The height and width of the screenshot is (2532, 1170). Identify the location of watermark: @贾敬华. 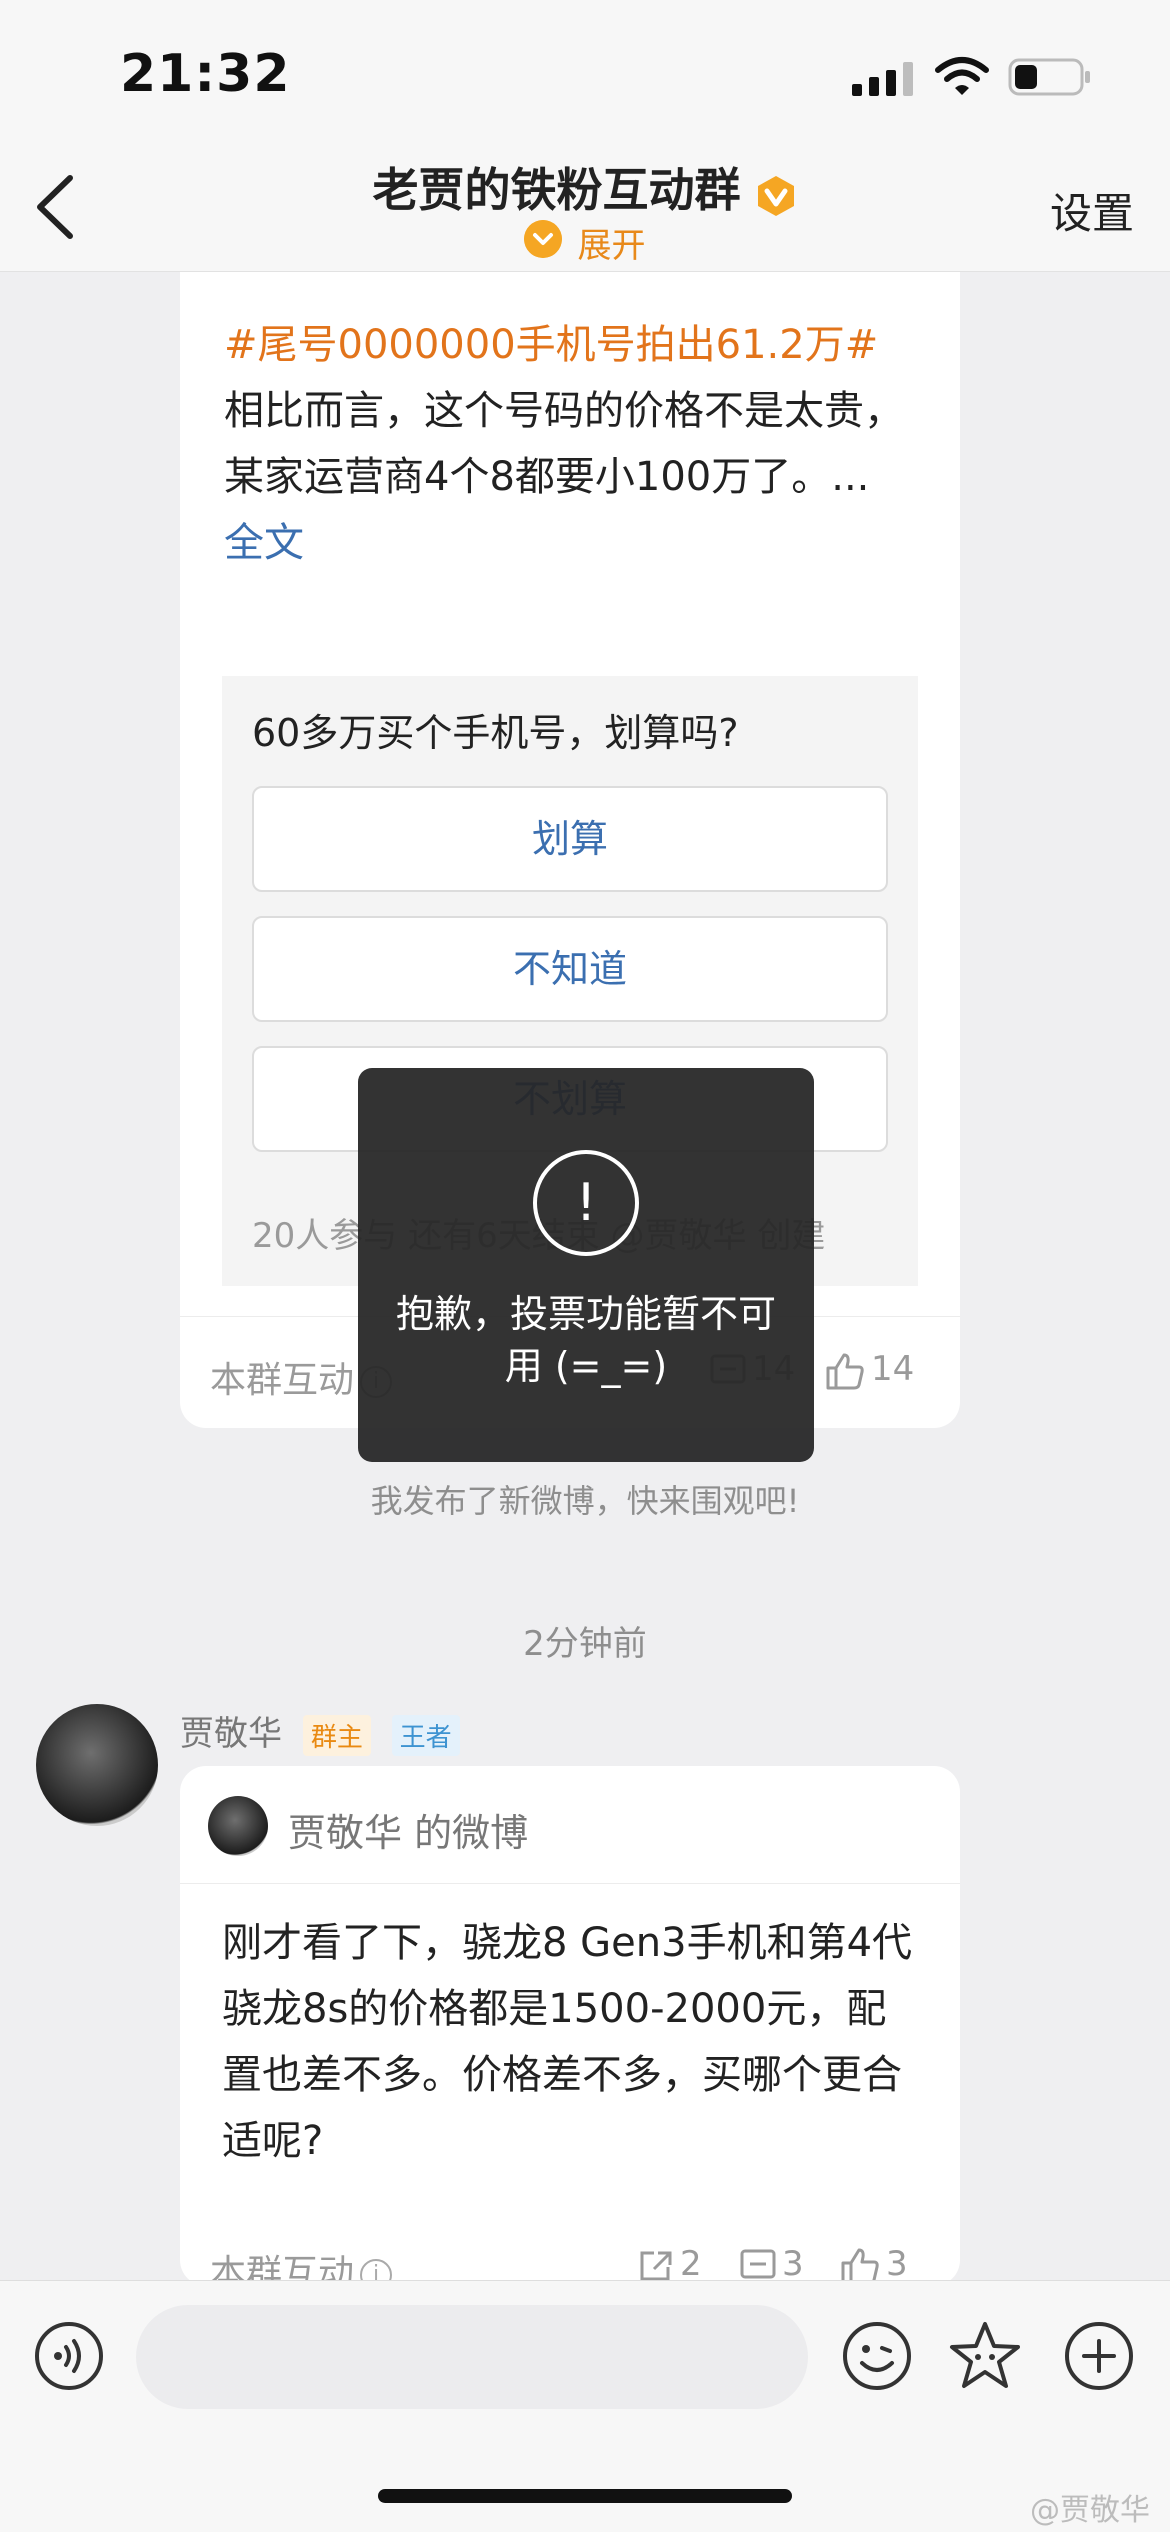
(1090, 2510).